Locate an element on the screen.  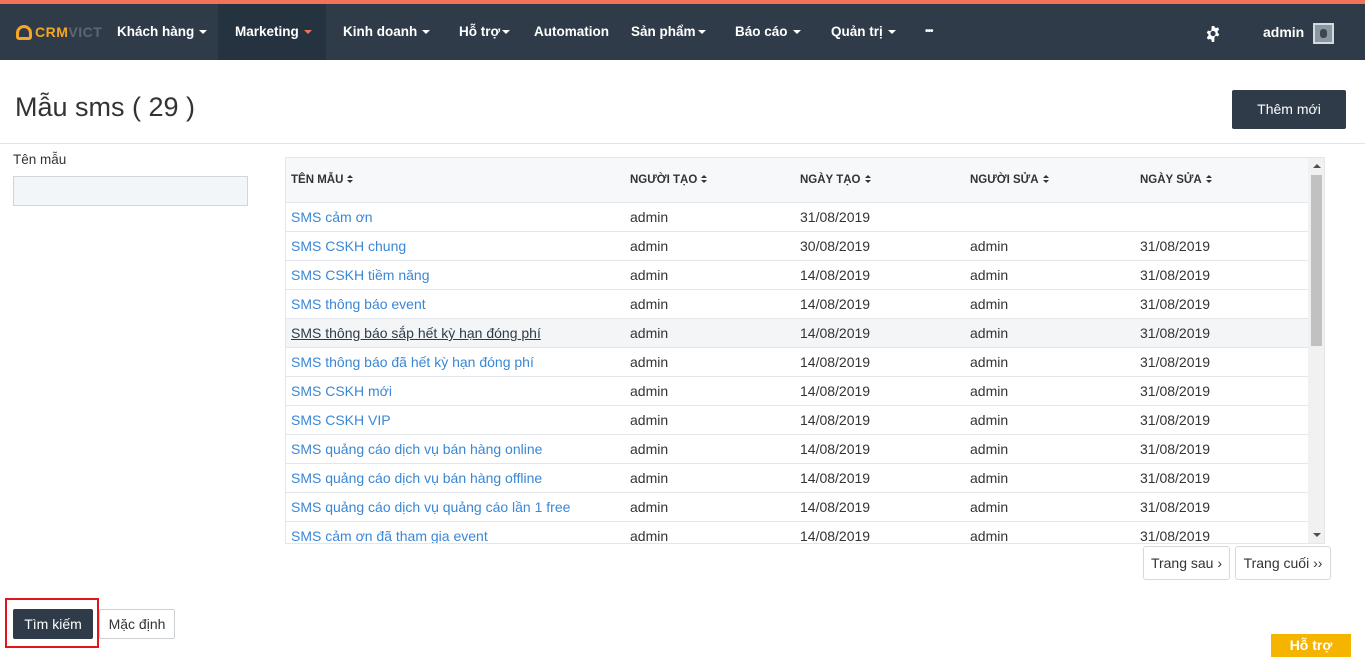
created-date-cell: 30/08/2019 is located at coordinates (835, 246).